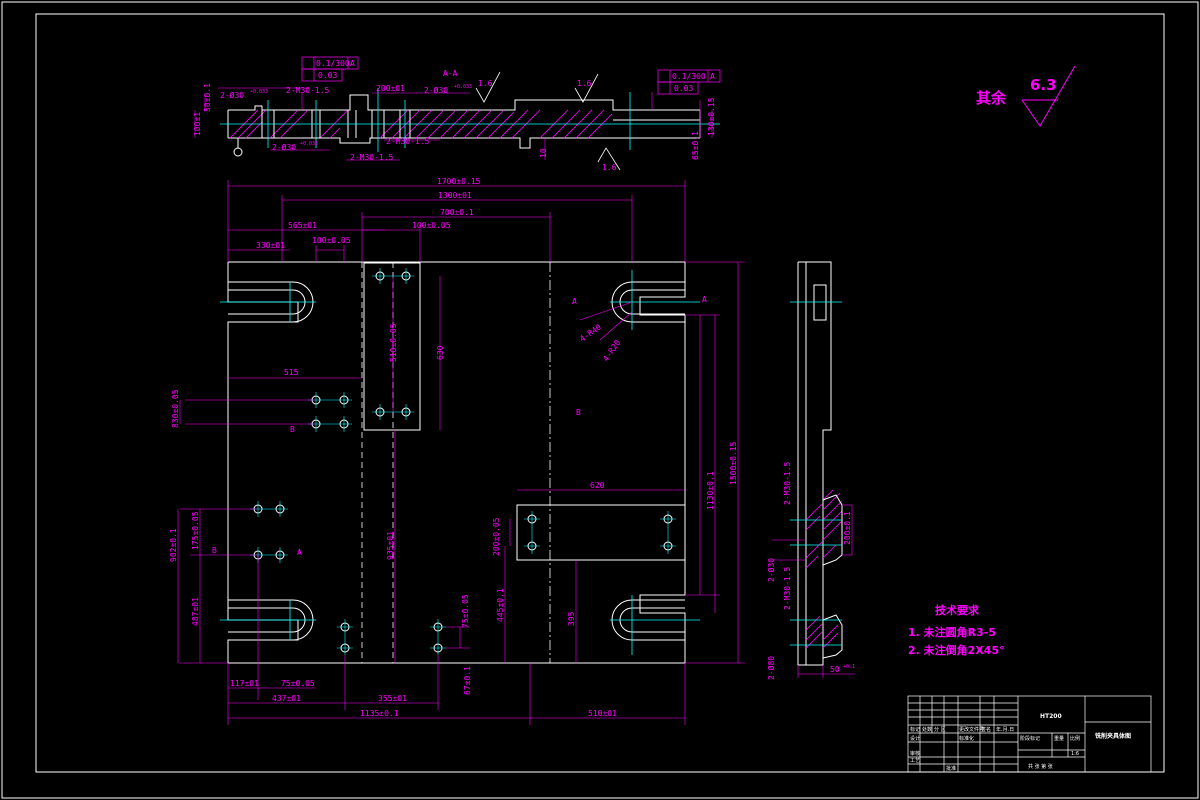  What do you see at coordinates (500, 605) in the screenshot?
I see `dim-445: 445±0.1` at bounding box center [500, 605].